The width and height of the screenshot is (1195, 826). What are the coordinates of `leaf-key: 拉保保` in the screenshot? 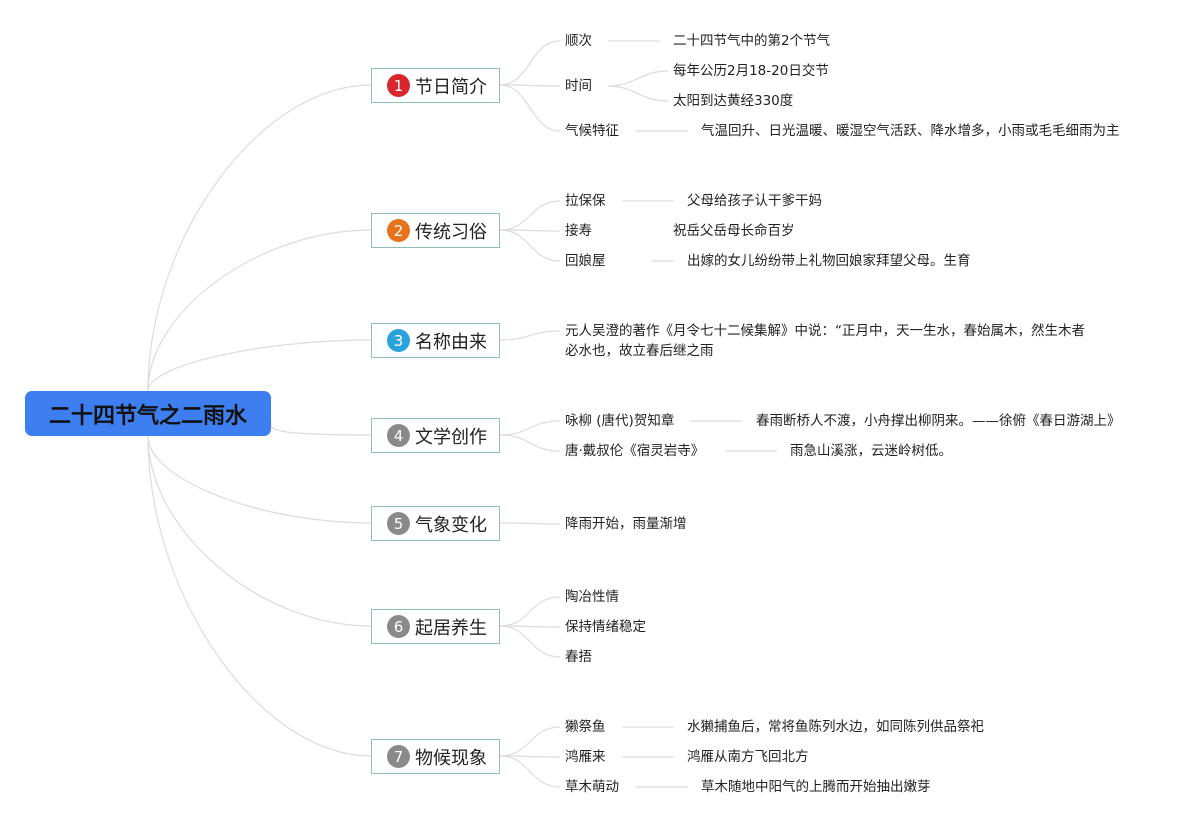 It's located at (585, 201).